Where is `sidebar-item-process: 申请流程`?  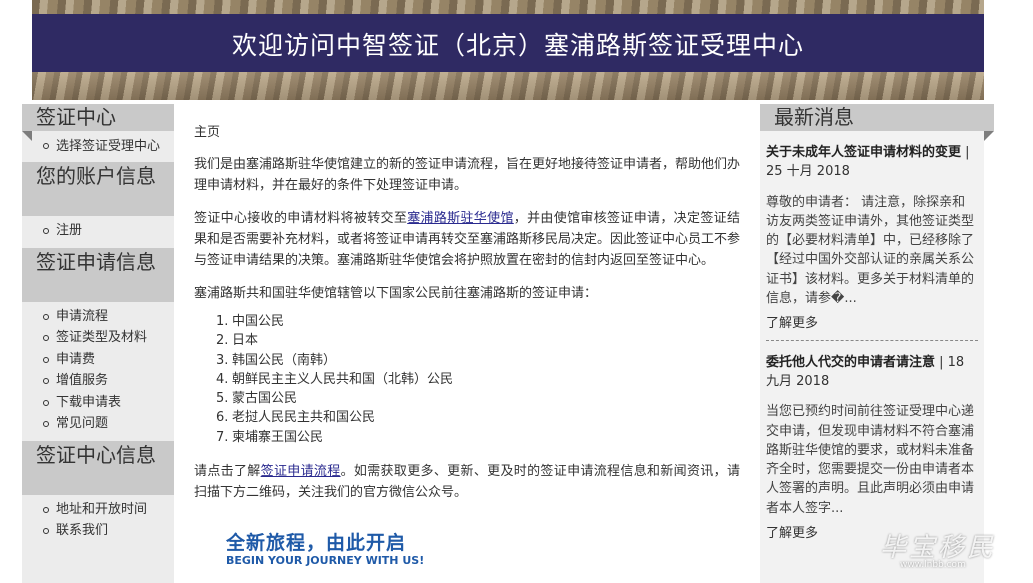 sidebar-item-process: 申请流程 is located at coordinates (105, 317).